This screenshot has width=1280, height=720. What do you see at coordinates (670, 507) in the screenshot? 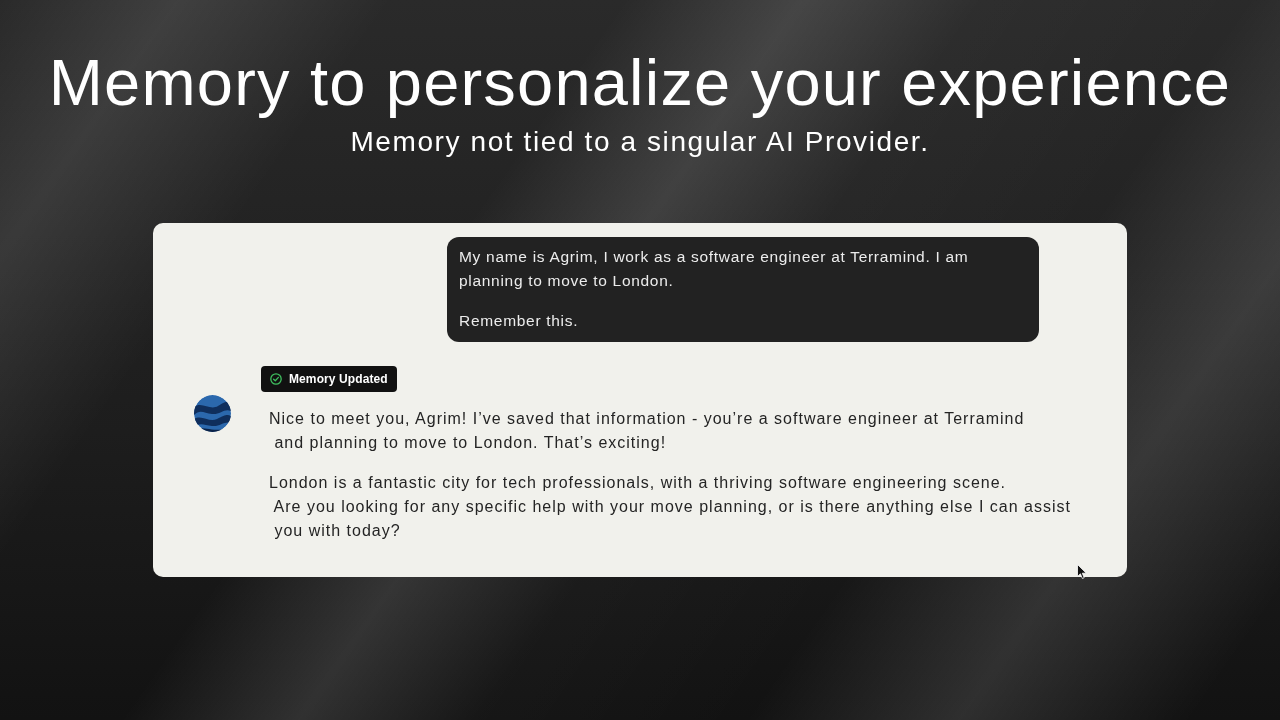
I see `message-text: London is a fantastic city for tech professionals, with a thriving software engineering scene. Are you looking for any specific help with your move planning, or is there anything else I can assist you with today?` at bounding box center [670, 507].